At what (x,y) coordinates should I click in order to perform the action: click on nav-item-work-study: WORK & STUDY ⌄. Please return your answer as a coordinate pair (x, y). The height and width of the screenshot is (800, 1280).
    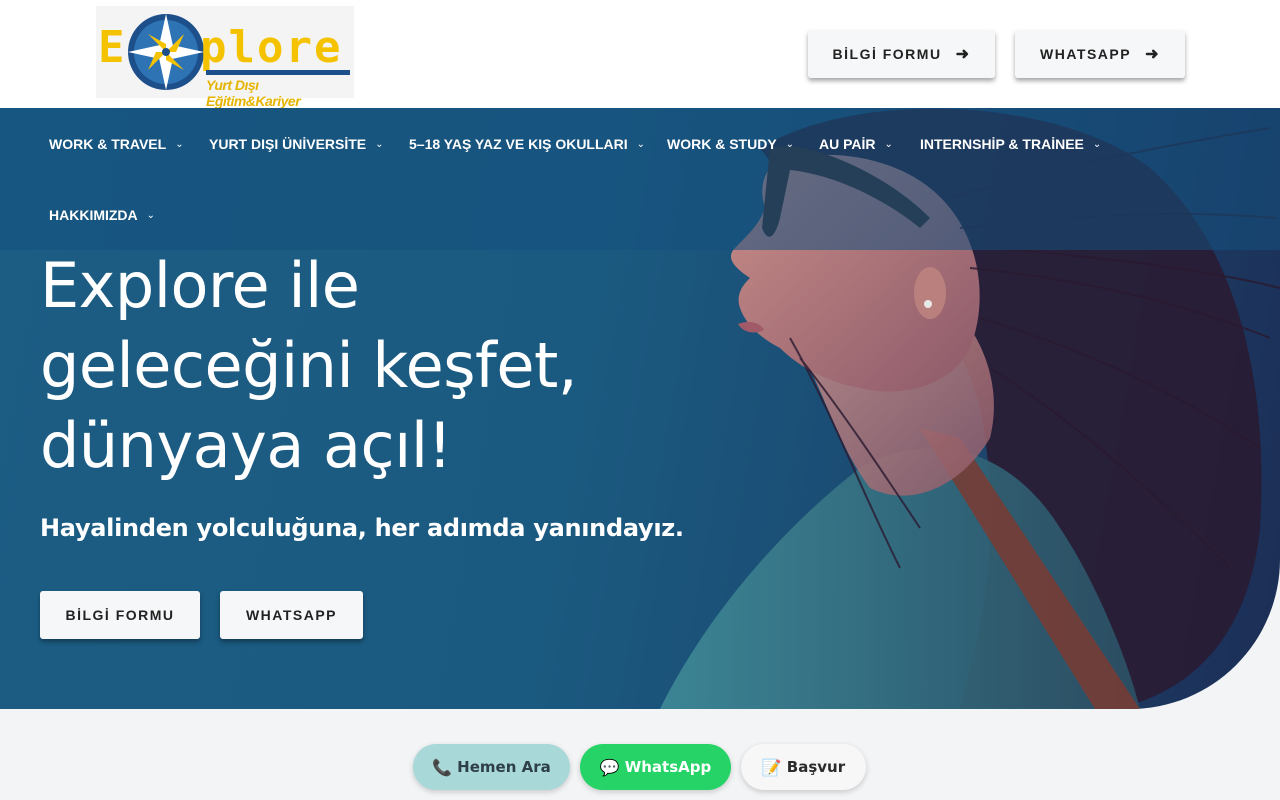
    Looking at the image, I should click on (730, 144).